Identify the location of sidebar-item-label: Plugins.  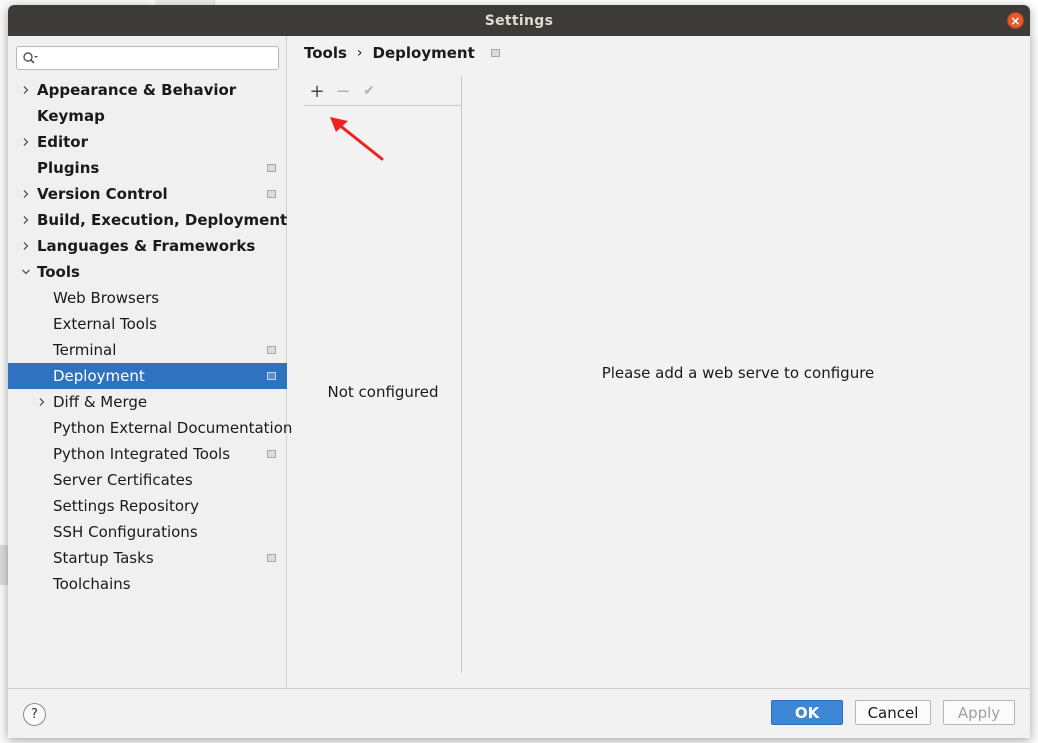
(68, 168).